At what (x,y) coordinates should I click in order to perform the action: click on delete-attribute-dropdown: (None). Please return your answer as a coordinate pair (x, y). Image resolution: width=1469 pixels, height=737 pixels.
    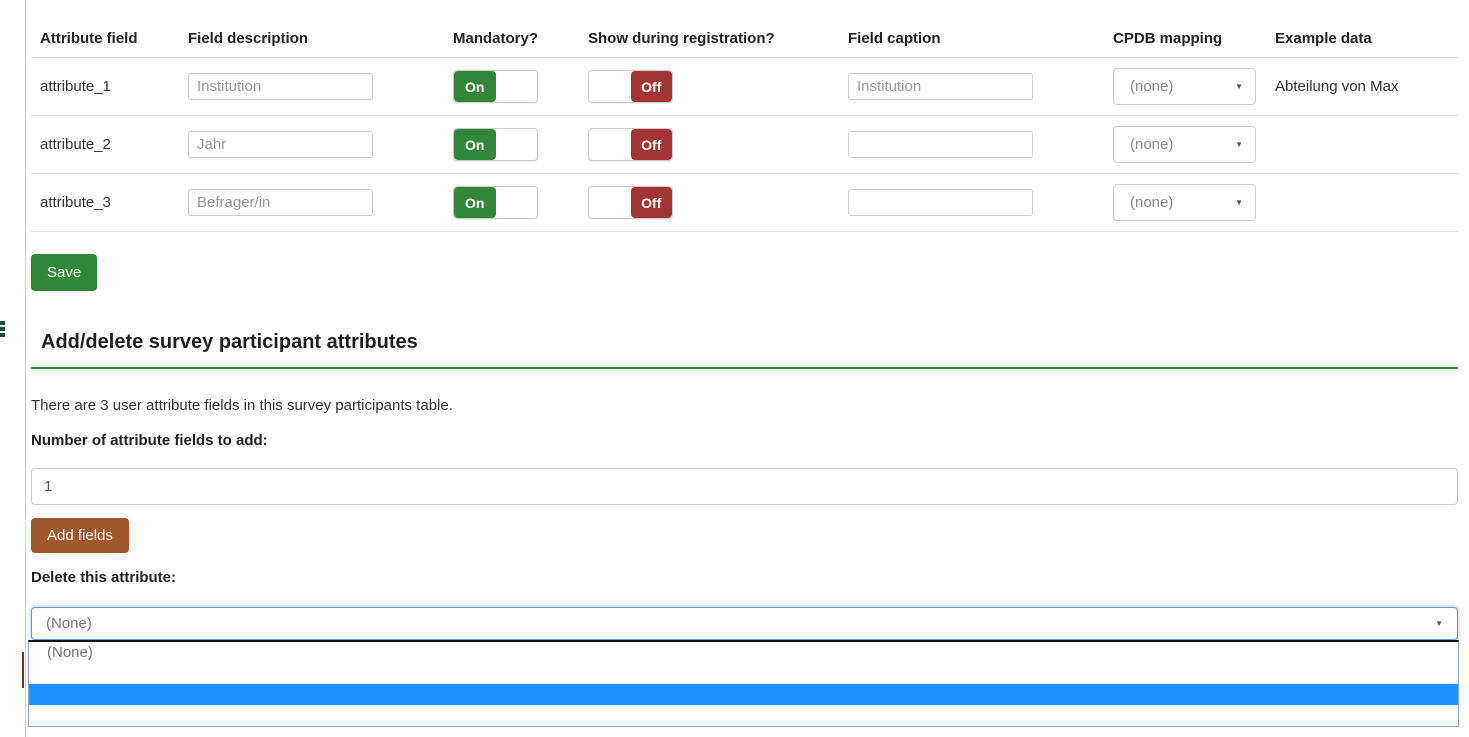
    Looking at the image, I should click on (743, 683).